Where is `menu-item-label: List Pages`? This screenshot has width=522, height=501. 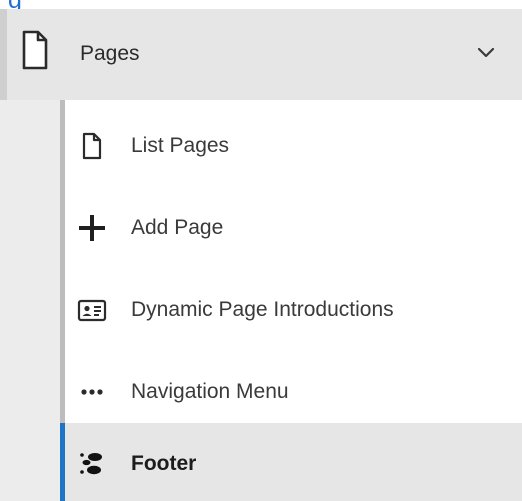
menu-item-label: List Pages is located at coordinates (180, 145).